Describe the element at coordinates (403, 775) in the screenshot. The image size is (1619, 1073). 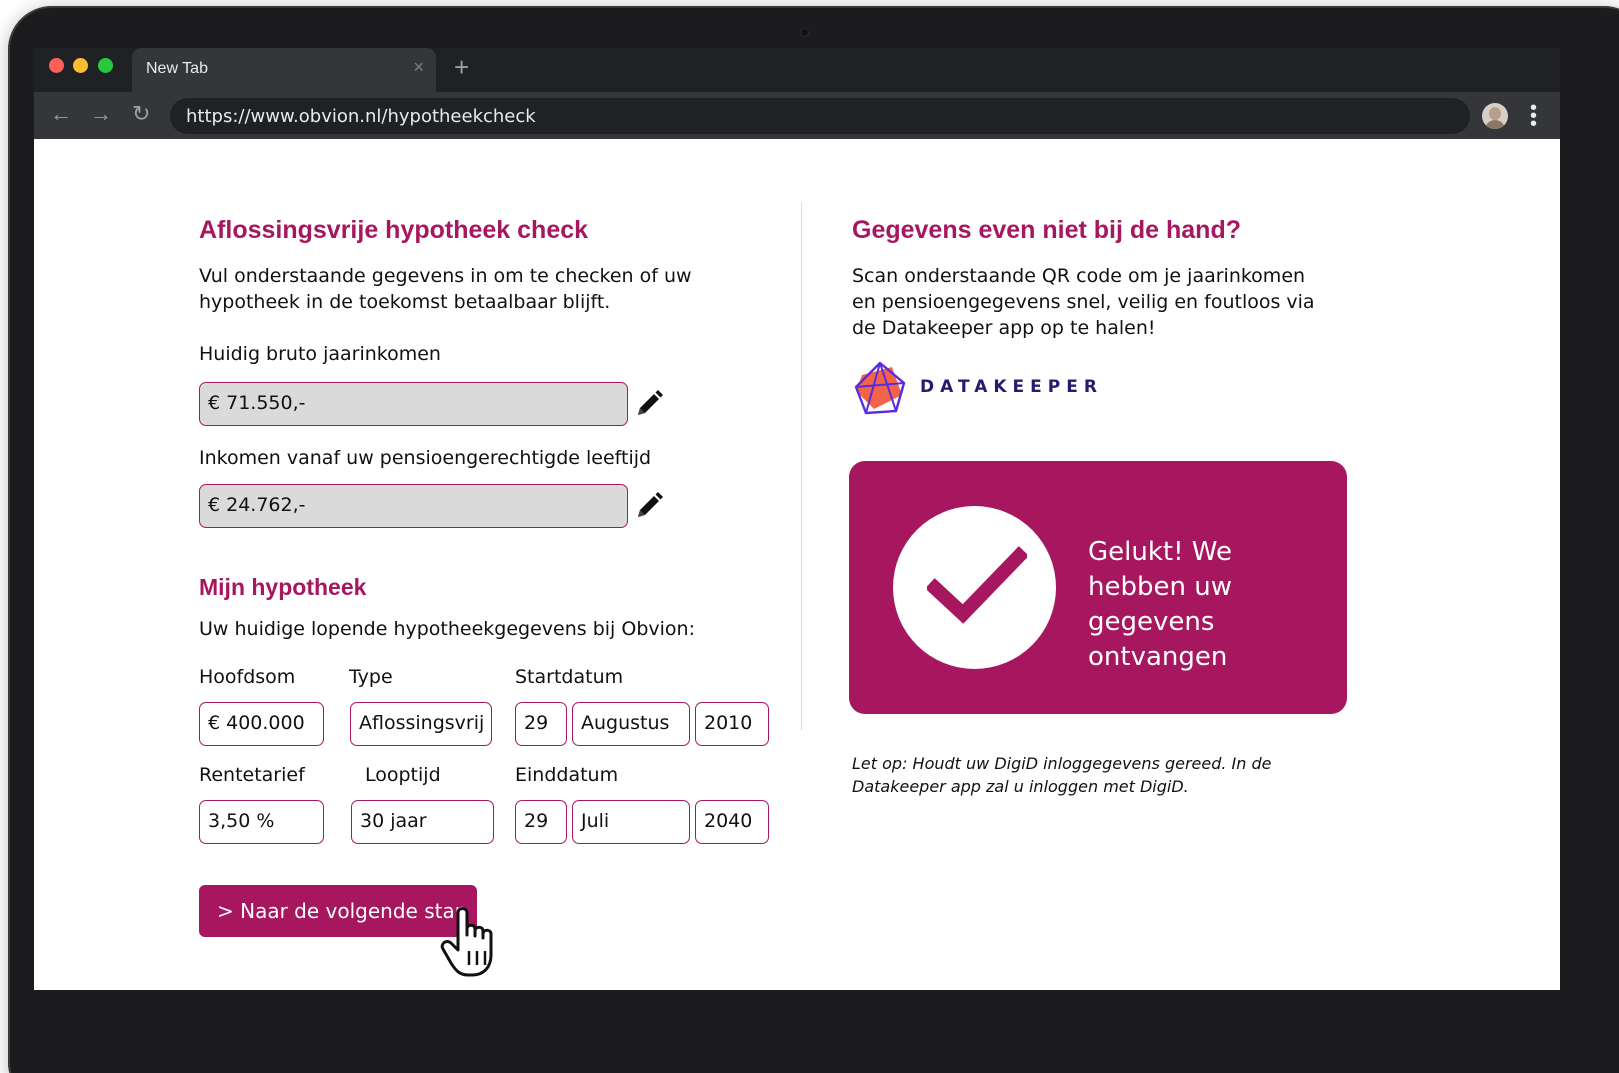
I see `looptijd-label: Looptijd` at that location.